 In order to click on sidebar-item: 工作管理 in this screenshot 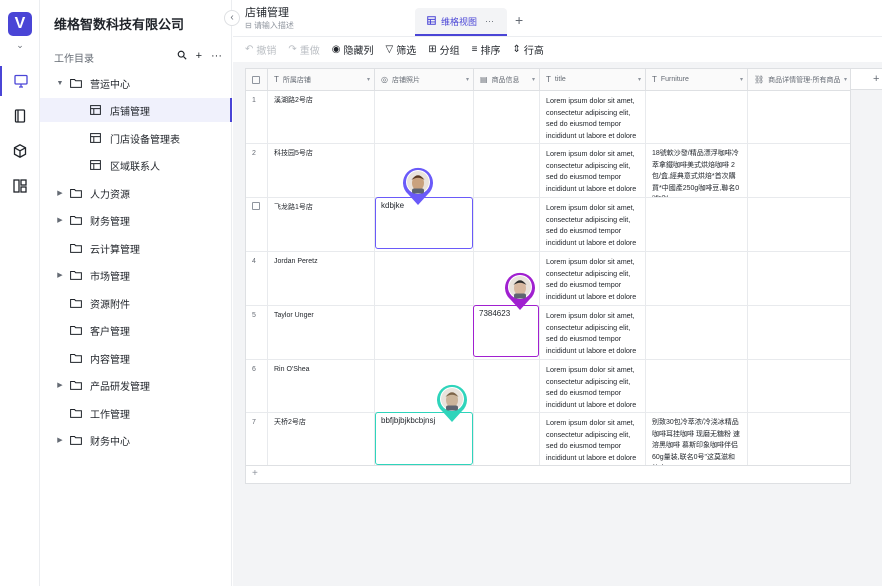, I will do `click(136, 413)`.